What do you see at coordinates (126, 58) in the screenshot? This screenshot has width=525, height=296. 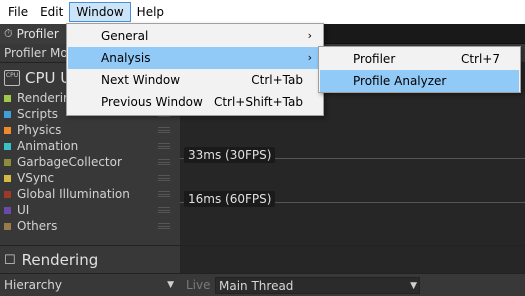 I see `menu-item-label: Analysis` at bounding box center [126, 58].